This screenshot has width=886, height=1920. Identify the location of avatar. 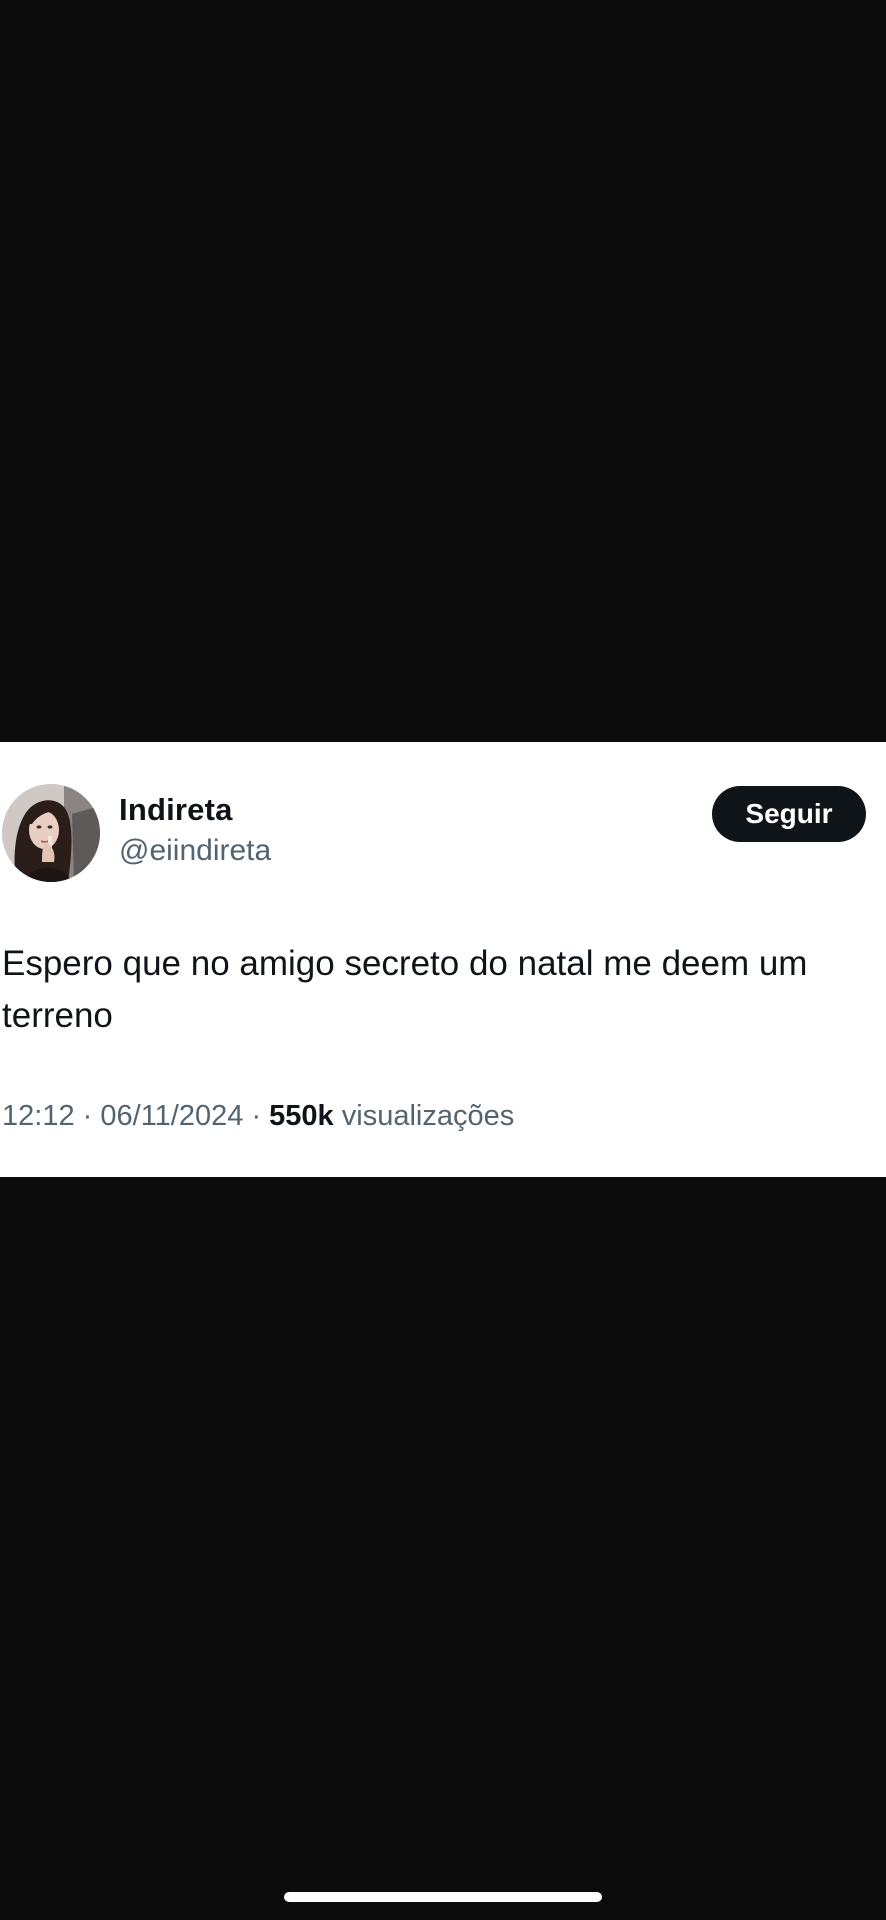
(51, 833).